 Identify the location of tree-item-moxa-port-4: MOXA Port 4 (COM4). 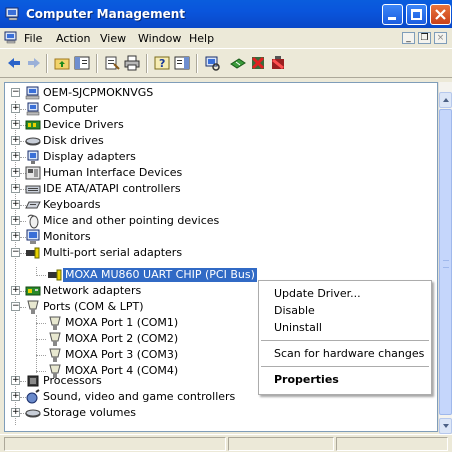
(129, 371).